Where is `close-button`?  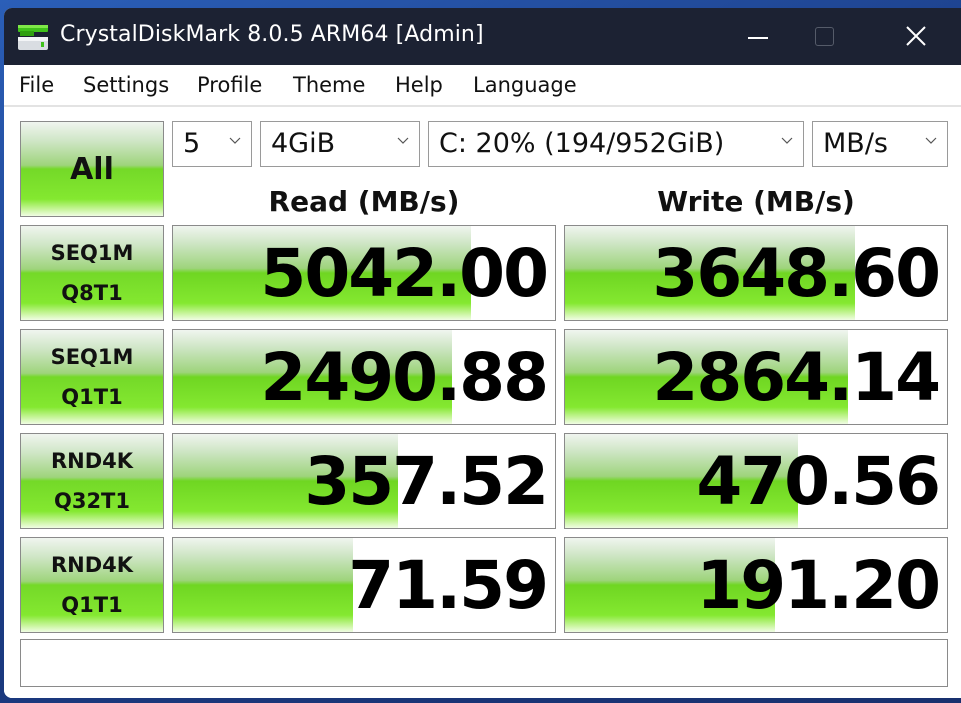 close-button is located at coordinates (916, 36).